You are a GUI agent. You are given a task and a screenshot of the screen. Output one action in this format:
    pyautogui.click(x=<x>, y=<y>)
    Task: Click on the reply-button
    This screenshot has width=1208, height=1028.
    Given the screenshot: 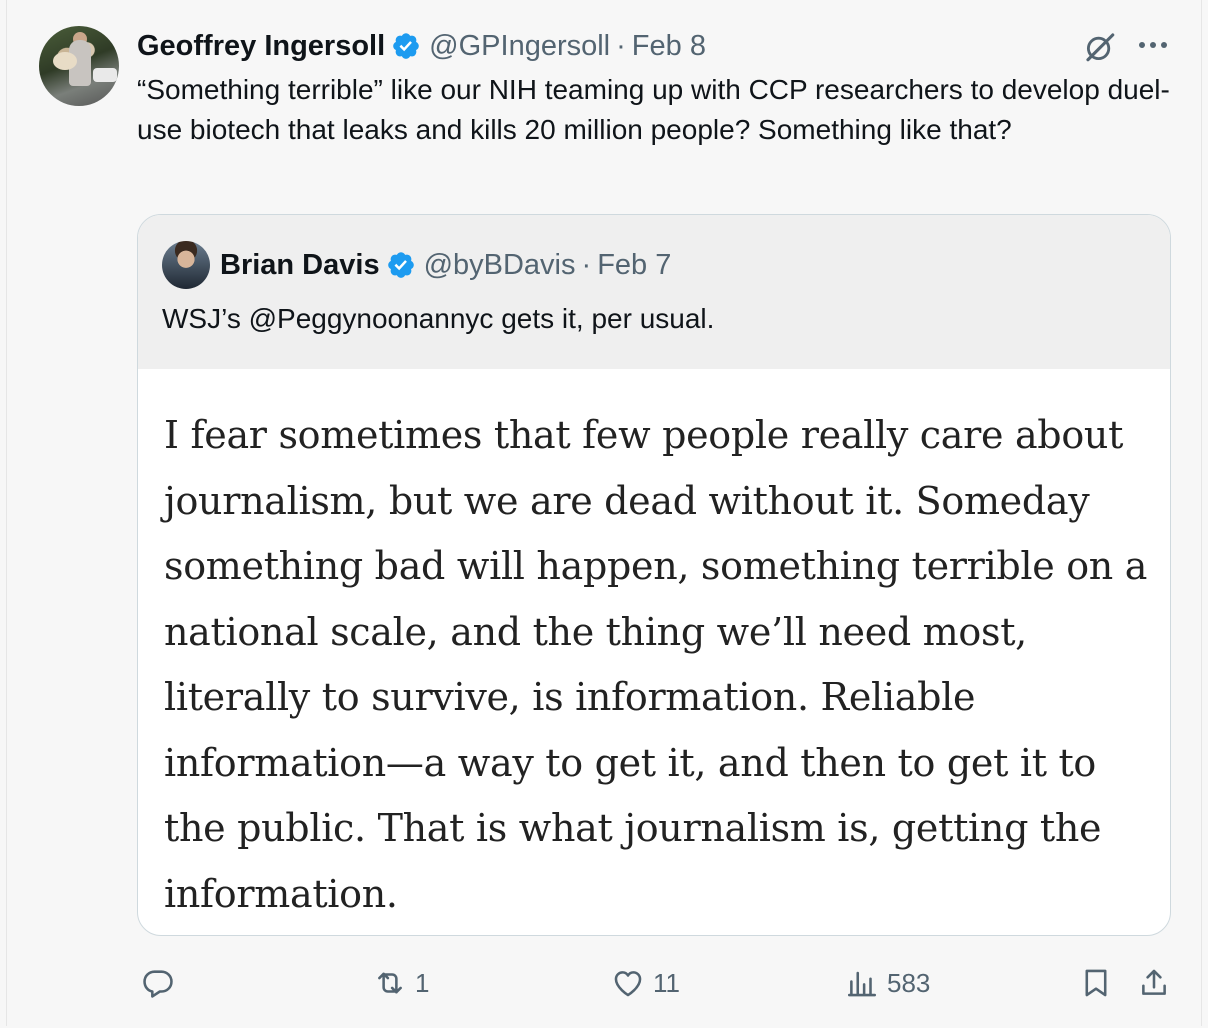 What is the action you would take?
    pyautogui.click(x=162, y=983)
    